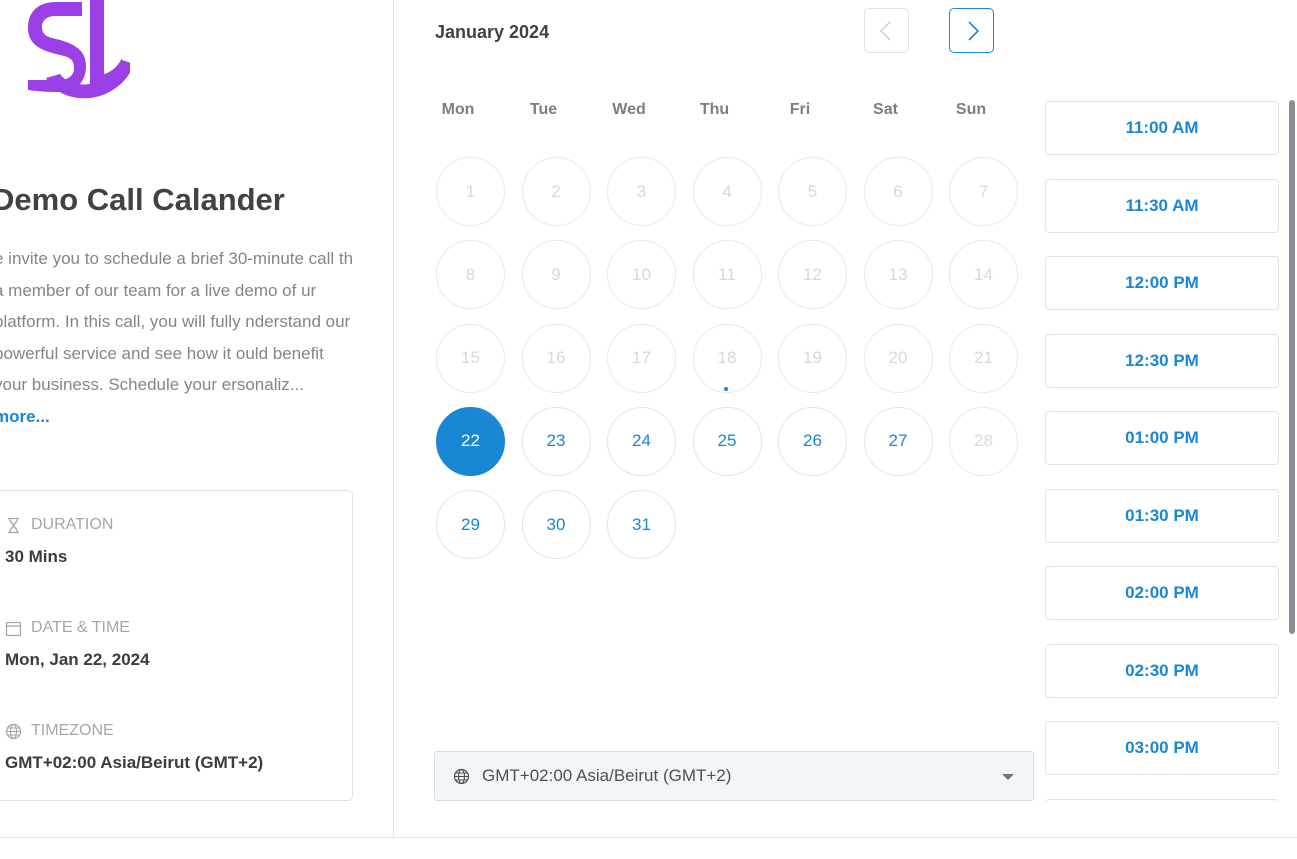  What do you see at coordinates (727, 441) in the screenshot?
I see `day-cell: 25` at bounding box center [727, 441].